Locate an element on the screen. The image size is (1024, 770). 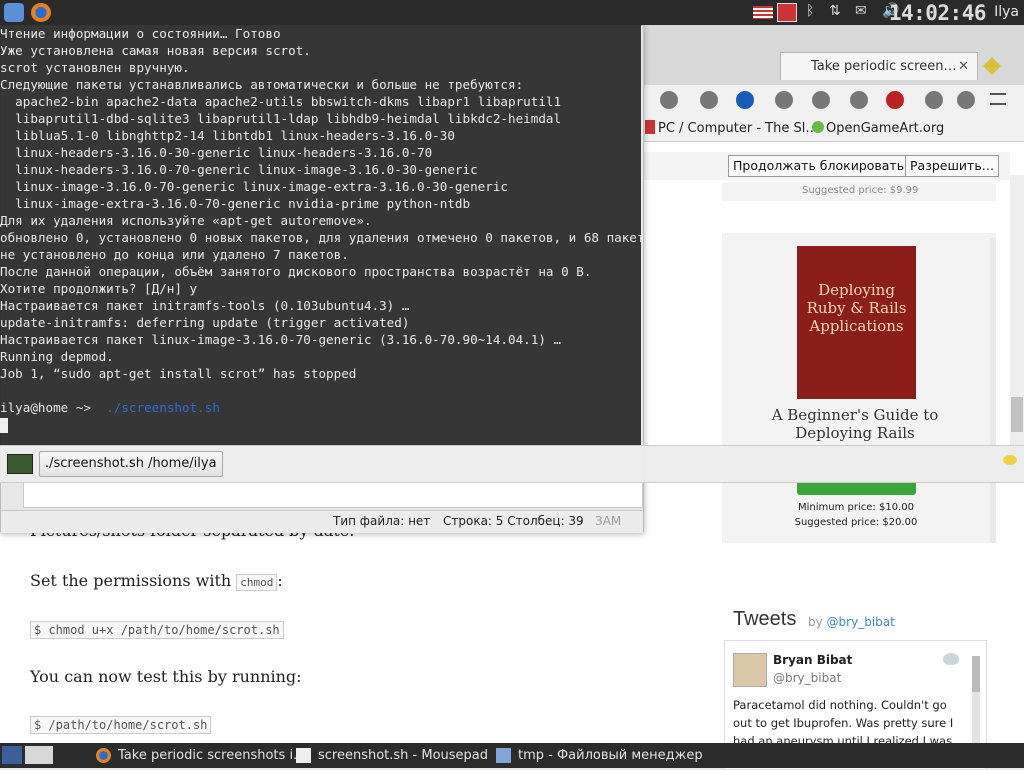
sidebar-scrollbar is located at coordinates (993, 390).